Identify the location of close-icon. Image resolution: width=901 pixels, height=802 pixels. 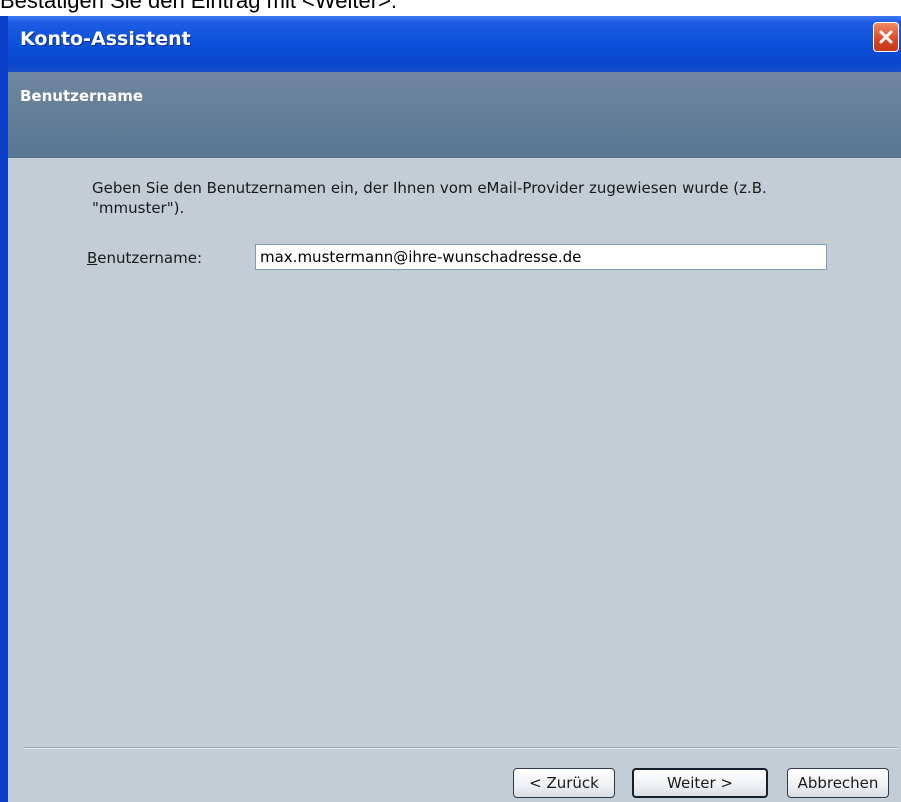
(886, 37).